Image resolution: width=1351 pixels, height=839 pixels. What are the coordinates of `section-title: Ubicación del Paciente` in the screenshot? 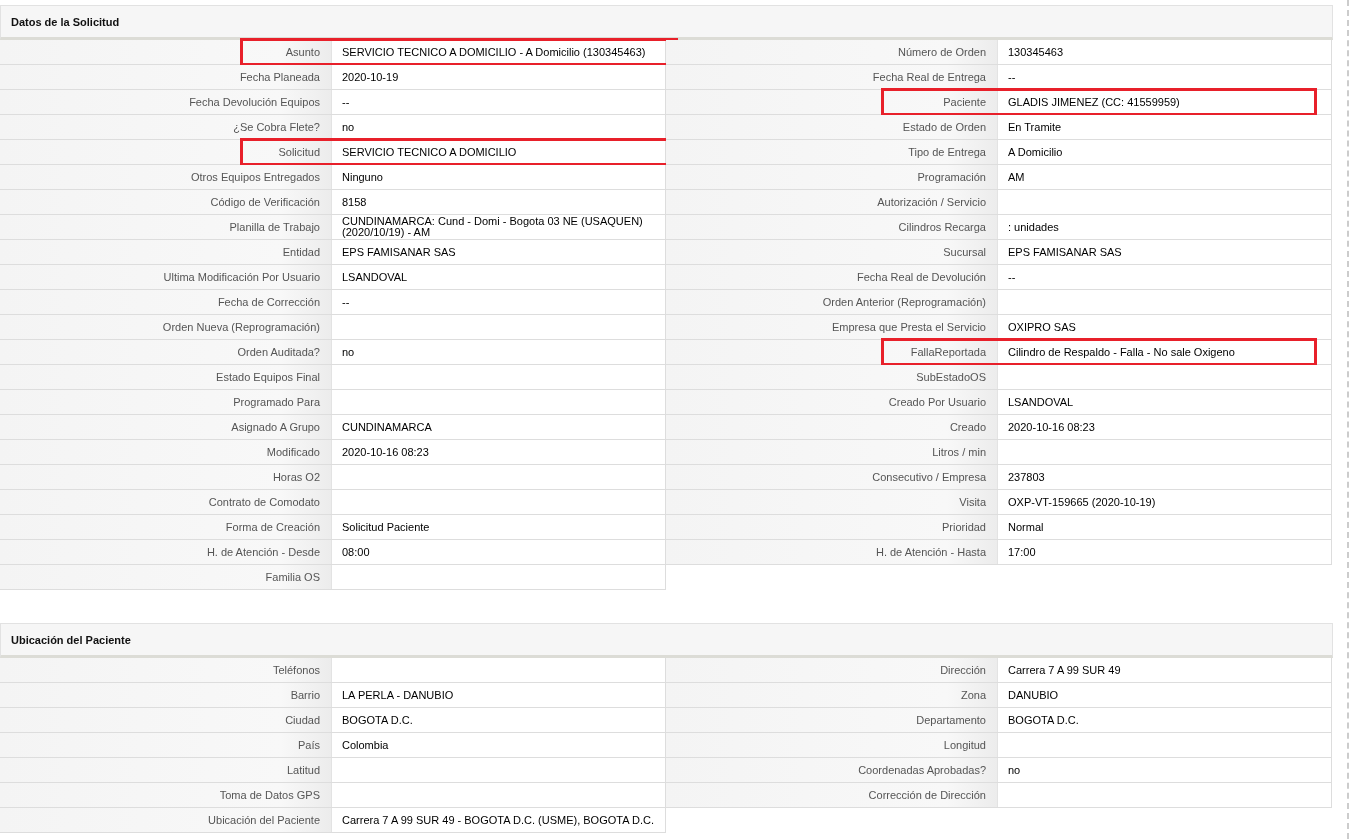 It's located at (71, 639).